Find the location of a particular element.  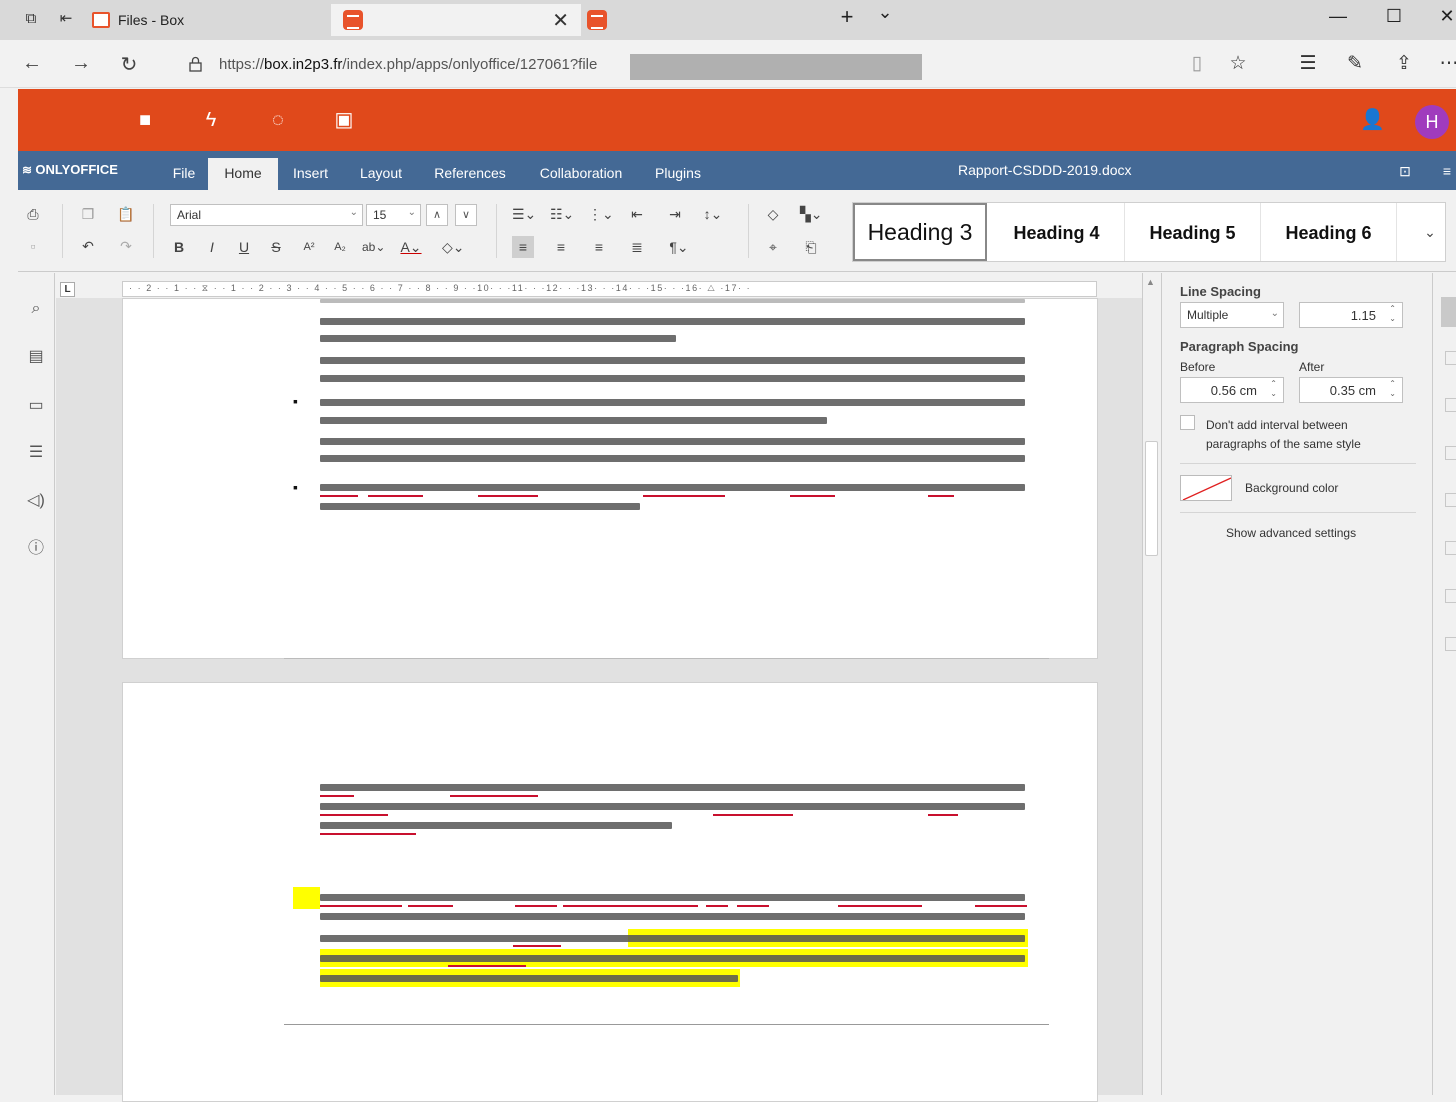

tab-actions-icon: ⧉ is located at coordinates (31, 19).